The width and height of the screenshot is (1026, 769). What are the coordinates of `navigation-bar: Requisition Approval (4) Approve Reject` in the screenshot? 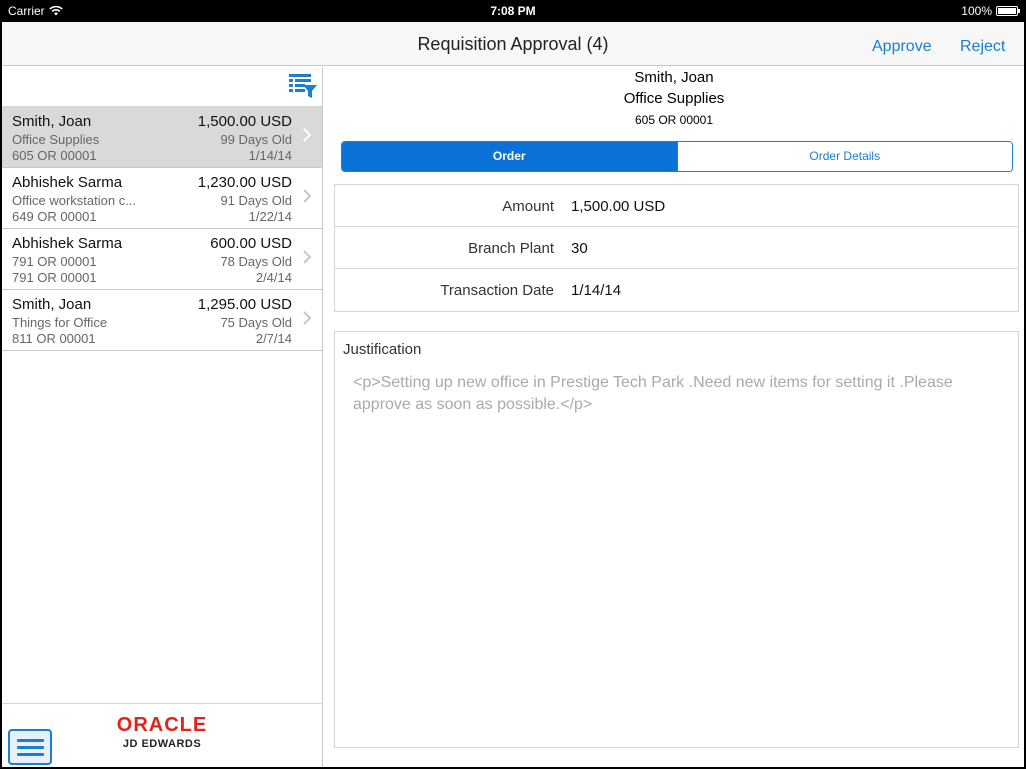 It's located at (513, 44).